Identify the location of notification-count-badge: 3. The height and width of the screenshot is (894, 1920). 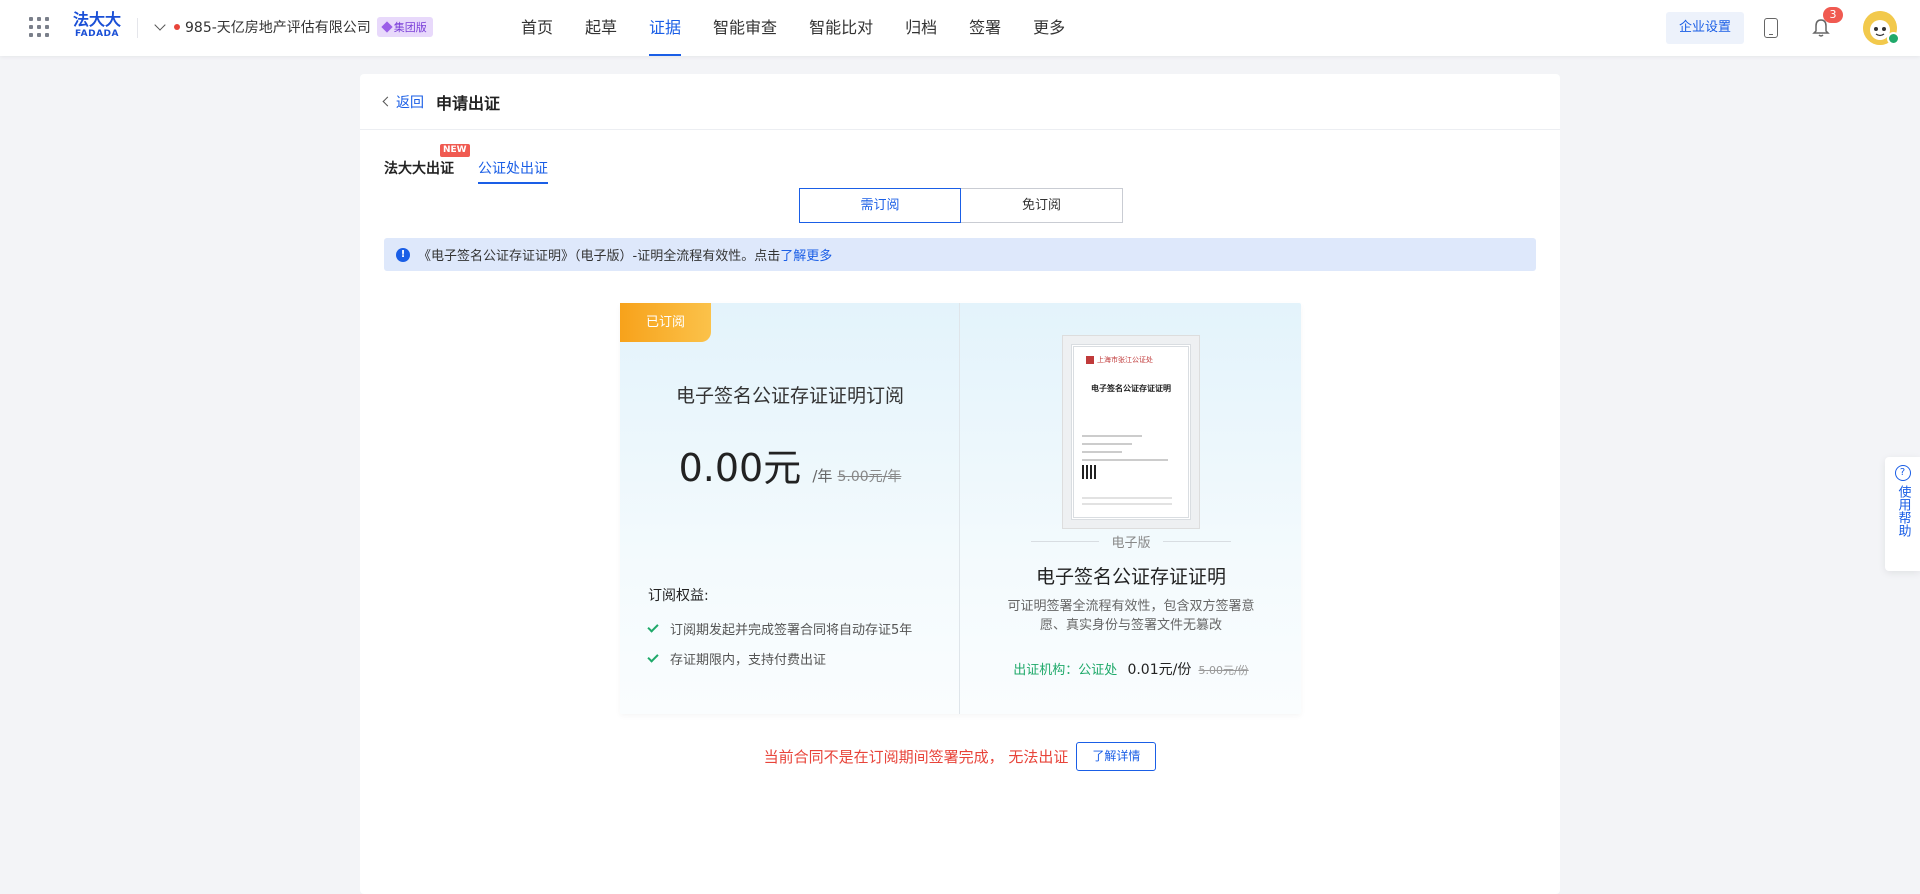
(1833, 15).